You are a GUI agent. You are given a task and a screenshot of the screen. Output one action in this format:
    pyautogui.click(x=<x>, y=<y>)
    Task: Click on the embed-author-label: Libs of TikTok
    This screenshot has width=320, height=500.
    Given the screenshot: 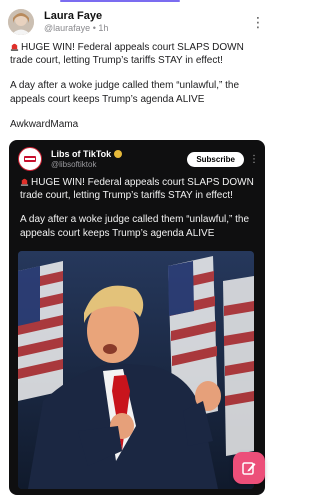 What is the action you would take?
    pyautogui.click(x=81, y=153)
    